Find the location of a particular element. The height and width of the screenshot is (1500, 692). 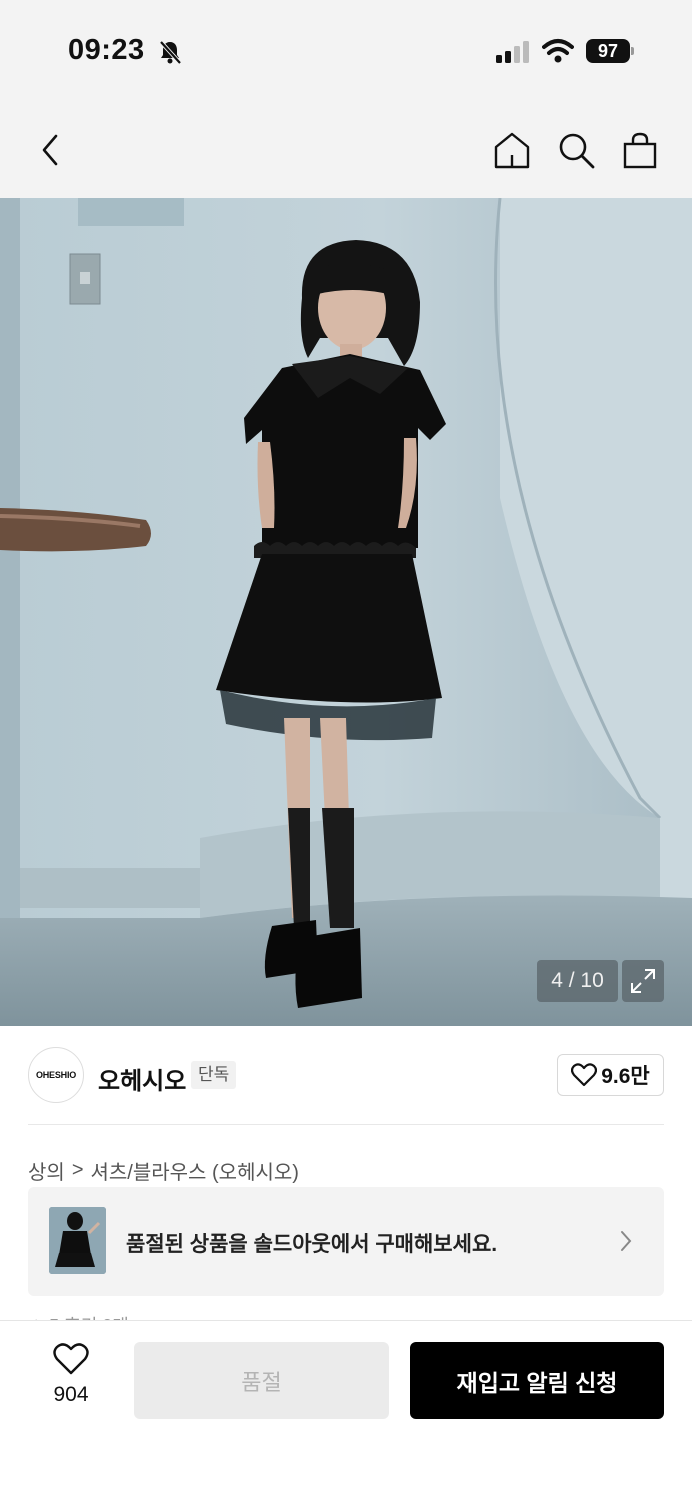

back-button is located at coordinates (50, 150).